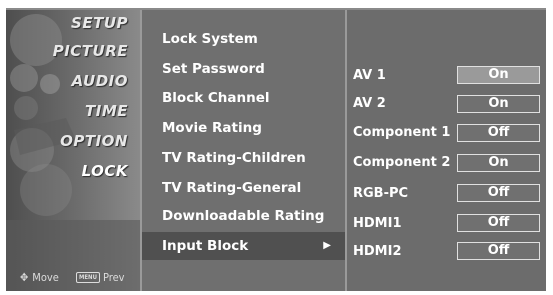 The image size is (553, 295). Describe the element at coordinates (105, 171) in the screenshot. I see `category-lock: LOCK` at that location.